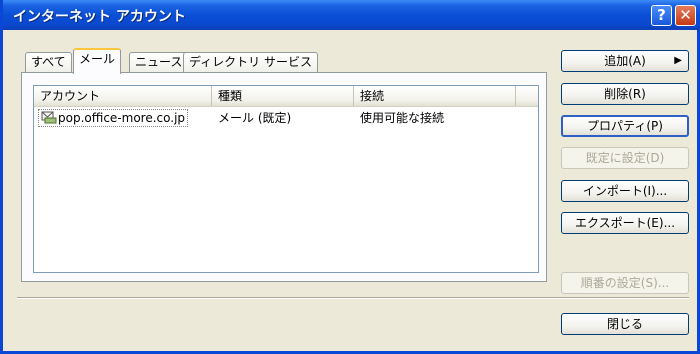 The width and height of the screenshot is (700, 354). I want to click on properties-button: プロパティ(P), so click(625, 126).